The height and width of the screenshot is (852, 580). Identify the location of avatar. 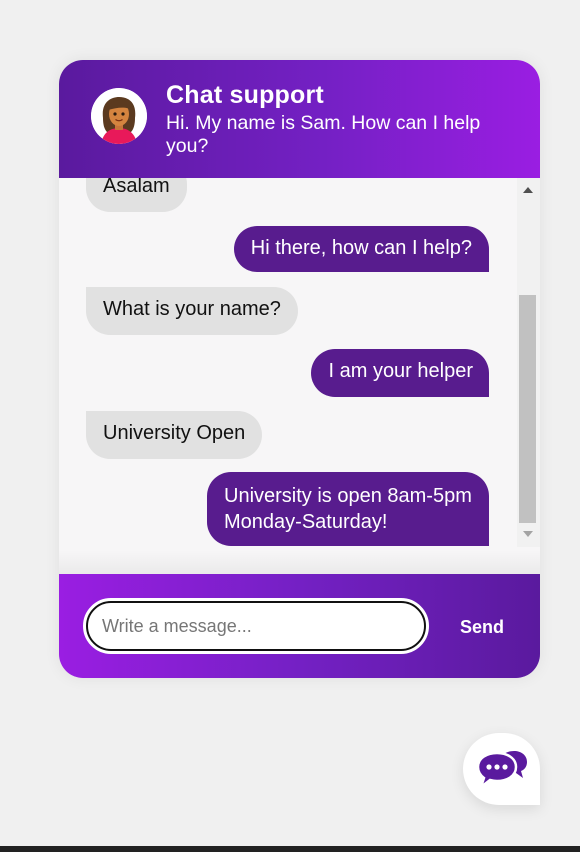
(119, 116).